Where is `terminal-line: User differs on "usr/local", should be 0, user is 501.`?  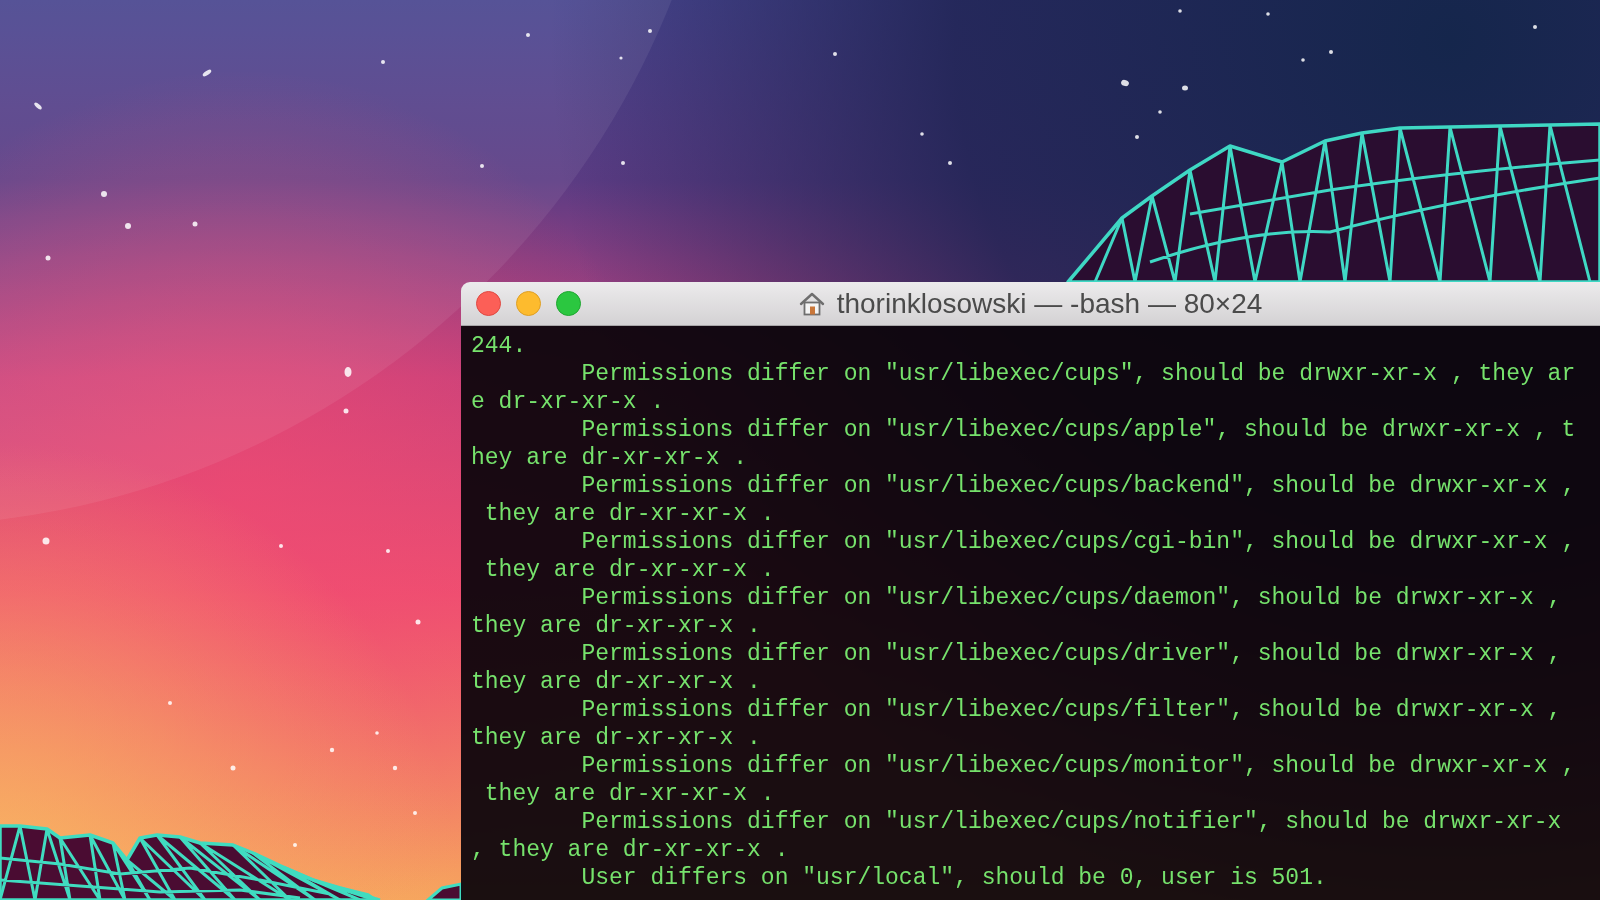 terminal-line: User differs on "usr/local", should be 0, user is 501. is located at coordinates (953, 878).